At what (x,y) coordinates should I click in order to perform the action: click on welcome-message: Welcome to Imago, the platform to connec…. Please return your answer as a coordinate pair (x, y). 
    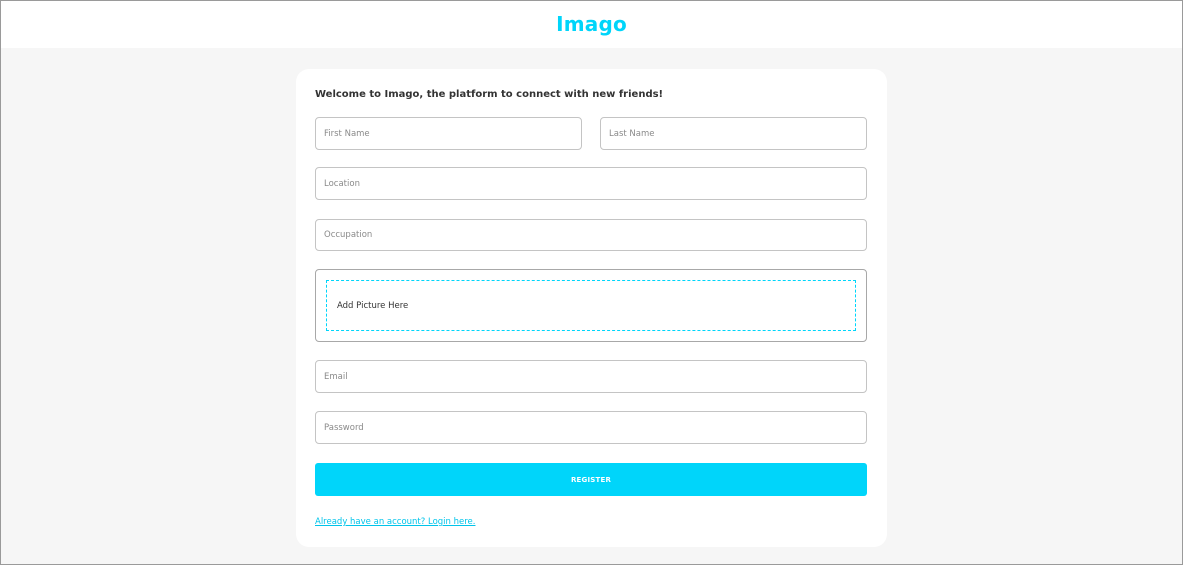
    Looking at the image, I should click on (489, 94).